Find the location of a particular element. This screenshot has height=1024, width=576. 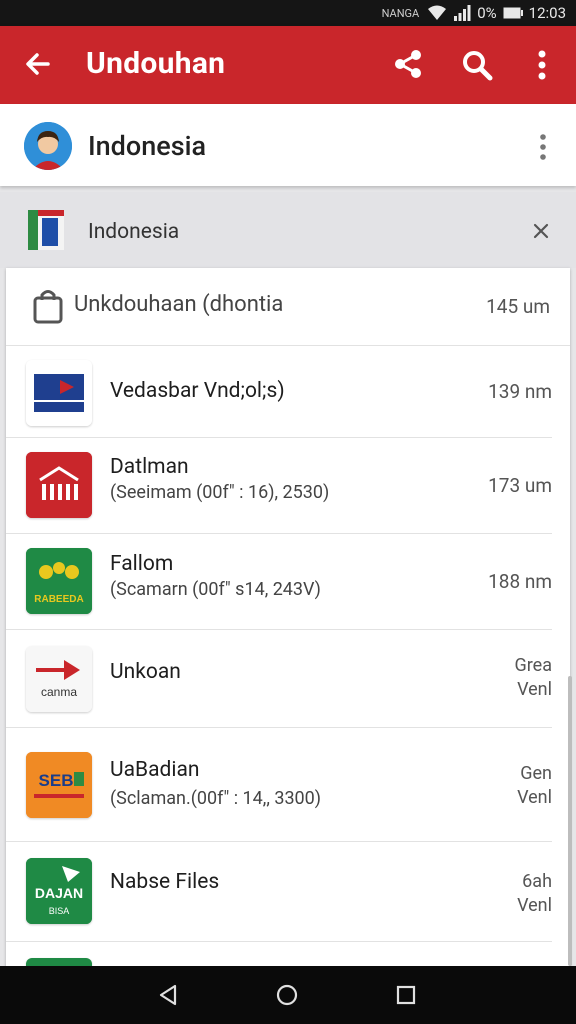

account-row: Indonesia is located at coordinates (288, 145).